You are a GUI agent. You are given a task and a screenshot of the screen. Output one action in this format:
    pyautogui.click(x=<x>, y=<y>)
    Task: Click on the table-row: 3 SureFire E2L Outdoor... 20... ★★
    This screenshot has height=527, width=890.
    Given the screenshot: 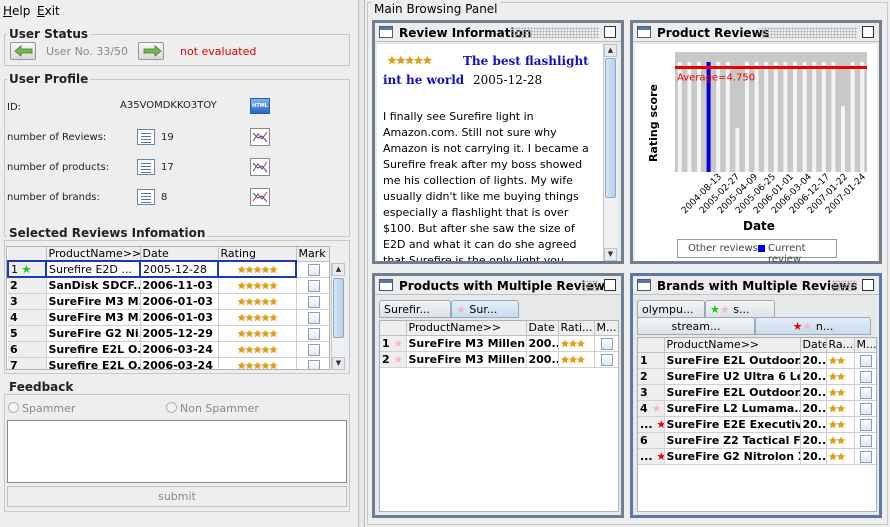 What is the action you would take?
    pyautogui.click(x=757, y=392)
    